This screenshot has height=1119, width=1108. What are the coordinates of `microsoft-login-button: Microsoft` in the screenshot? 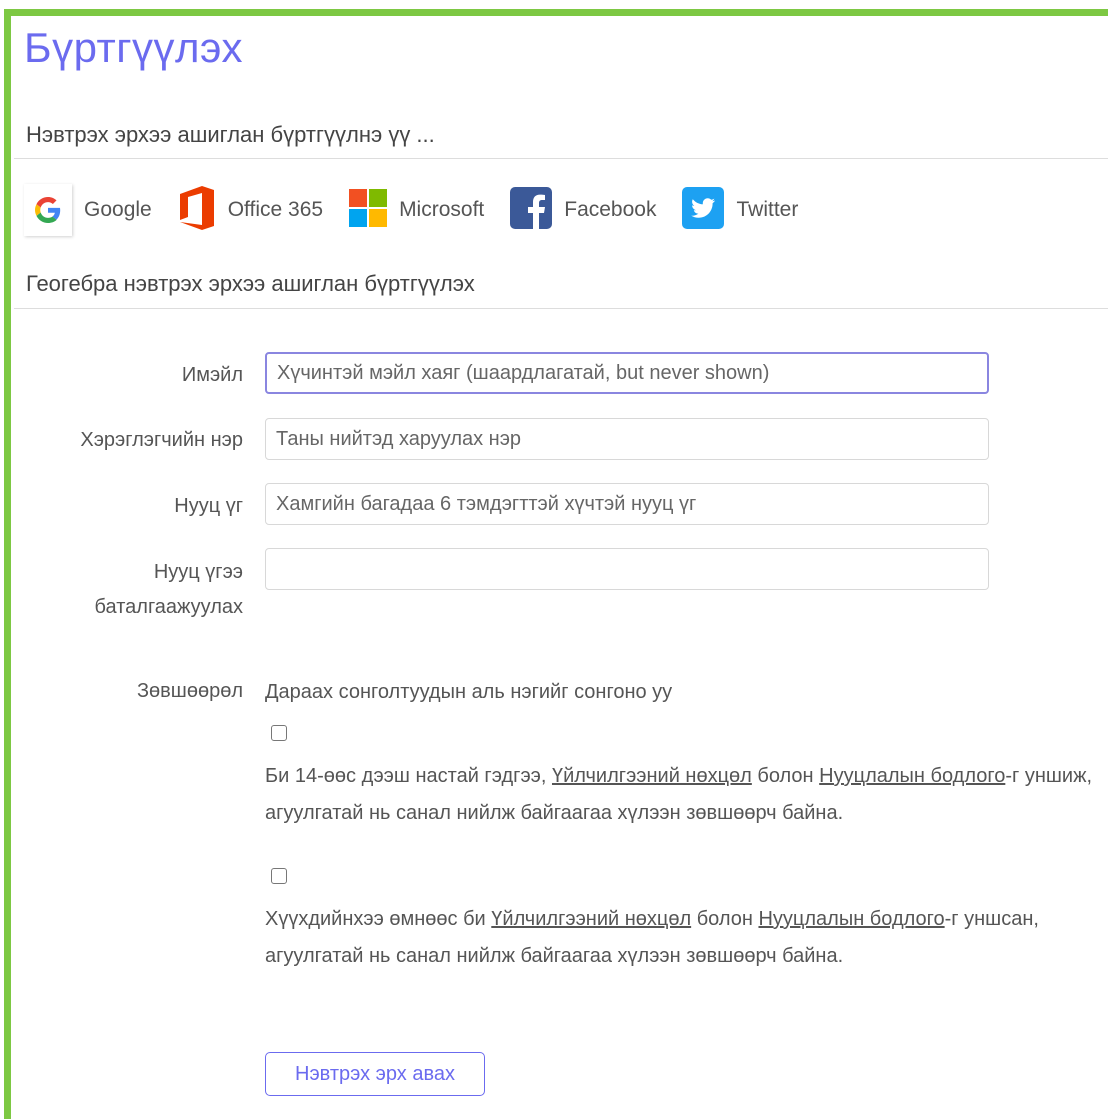 It's located at (417, 210).